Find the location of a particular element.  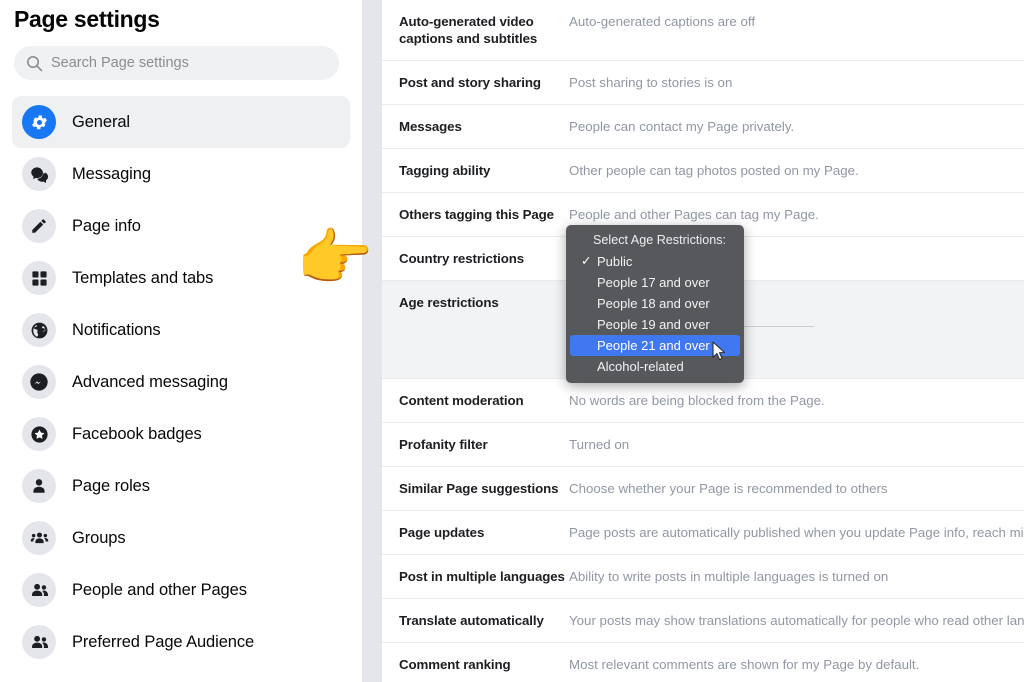

sidebar-item-page-roles: Page roles is located at coordinates (181, 486).